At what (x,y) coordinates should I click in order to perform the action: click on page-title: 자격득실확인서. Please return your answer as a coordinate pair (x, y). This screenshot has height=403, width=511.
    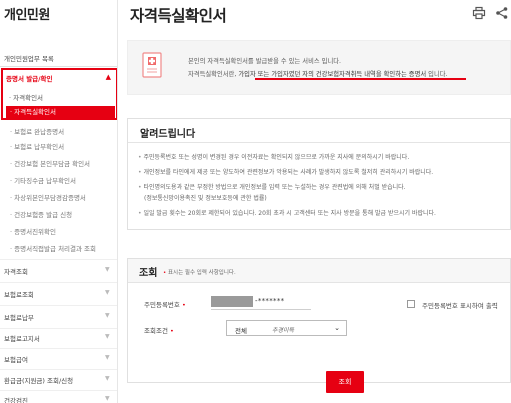
    Looking at the image, I should click on (178, 16).